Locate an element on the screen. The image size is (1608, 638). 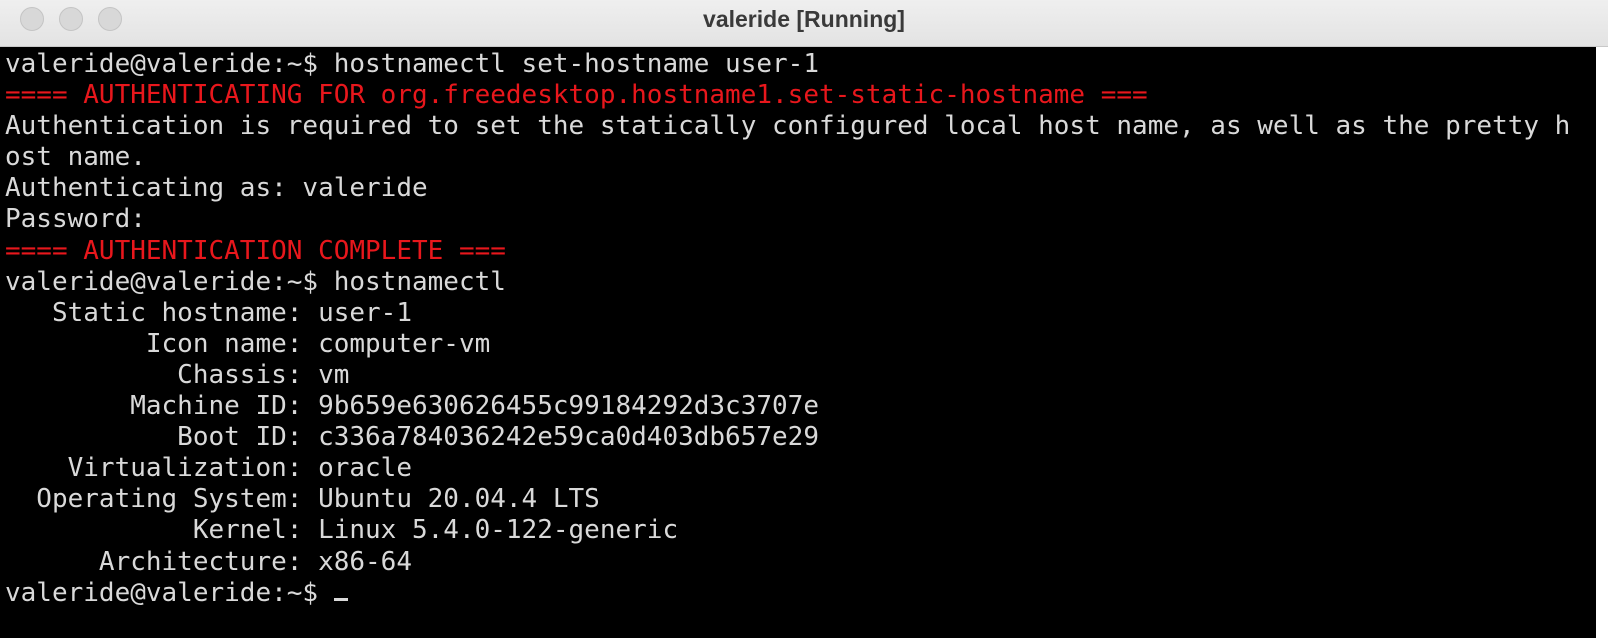
shell-prompt: valeride@valeride:~$ is located at coordinates (169, 592).